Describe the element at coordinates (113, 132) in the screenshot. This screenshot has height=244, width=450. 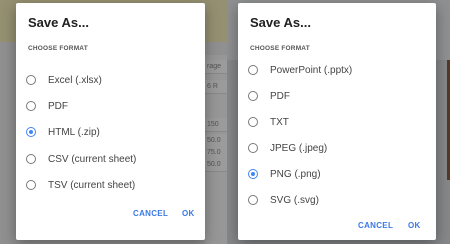
I see `format-option-html: HTML (.zip)` at that location.